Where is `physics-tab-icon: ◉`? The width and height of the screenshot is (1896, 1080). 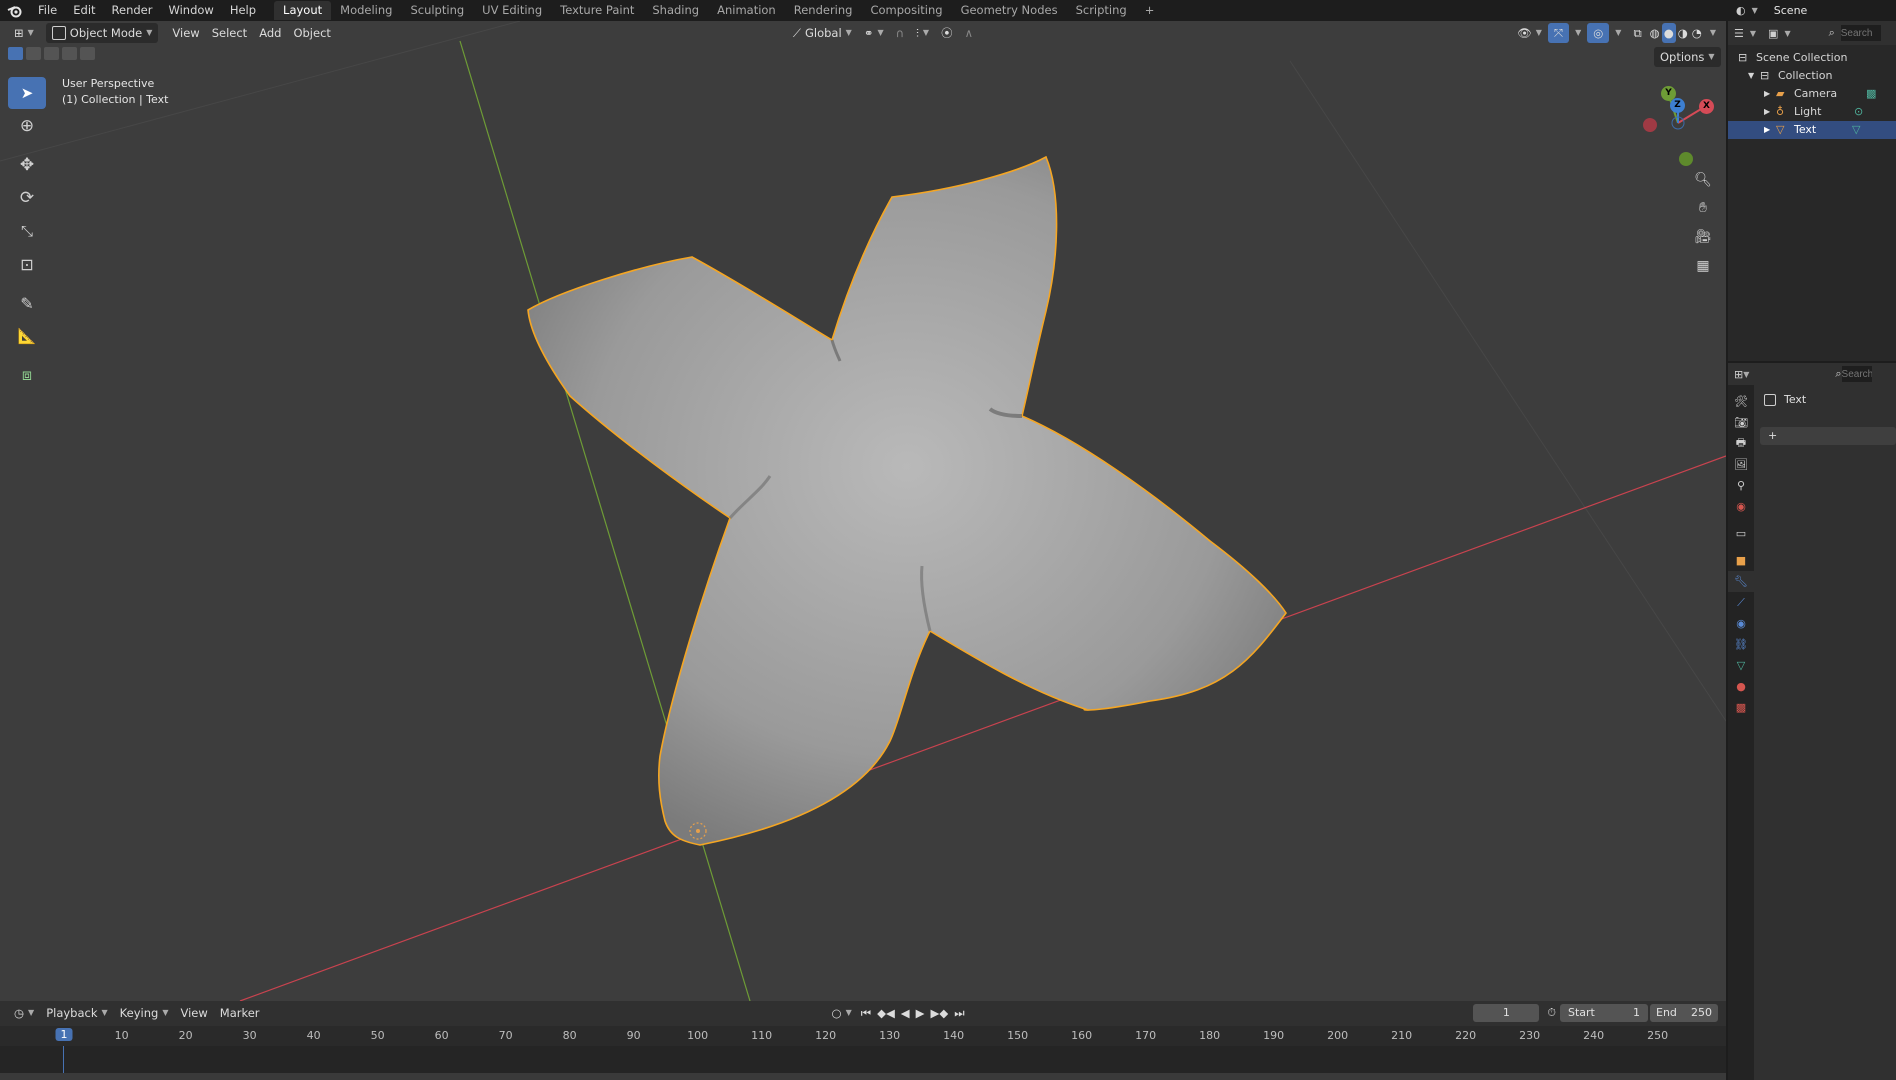
physics-tab-icon: ◉ is located at coordinates (1741, 623).